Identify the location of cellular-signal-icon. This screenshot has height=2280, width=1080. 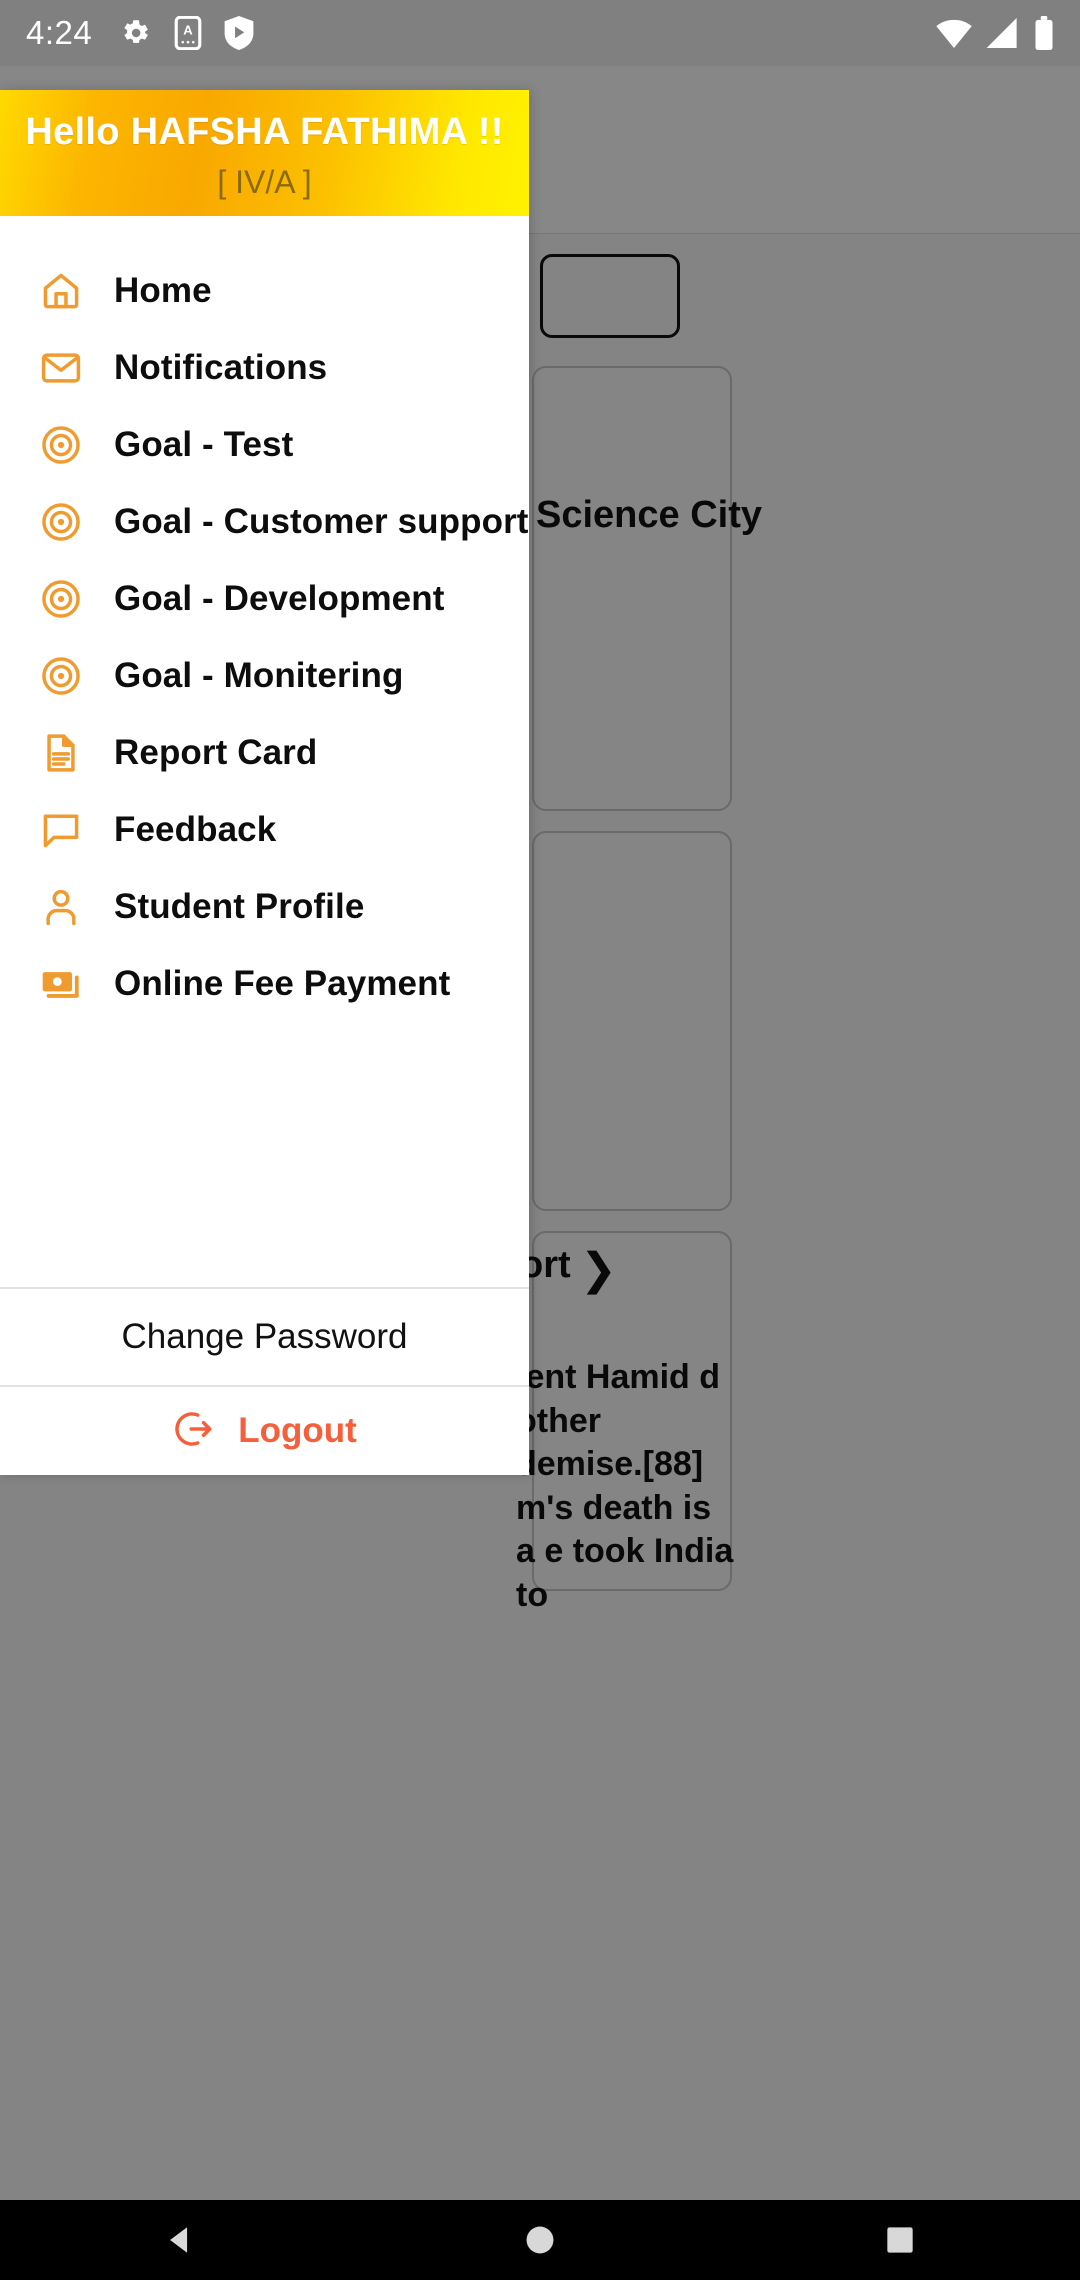
(1001, 33).